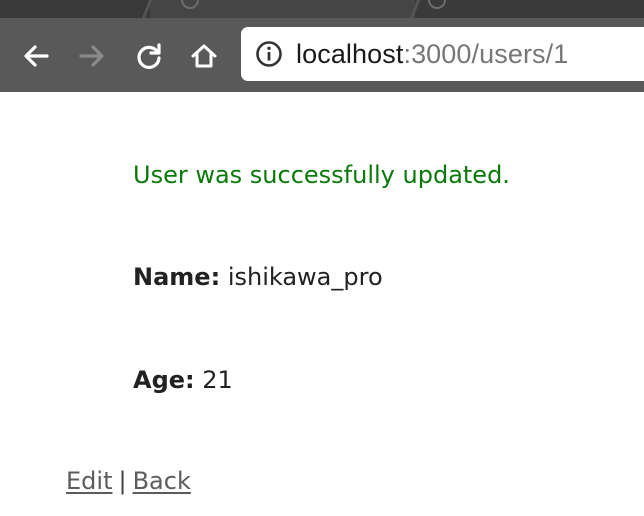 Image resolution: width=644 pixels, height=516 pixels. I want to click on url-host: localhost, so click(350, 53).